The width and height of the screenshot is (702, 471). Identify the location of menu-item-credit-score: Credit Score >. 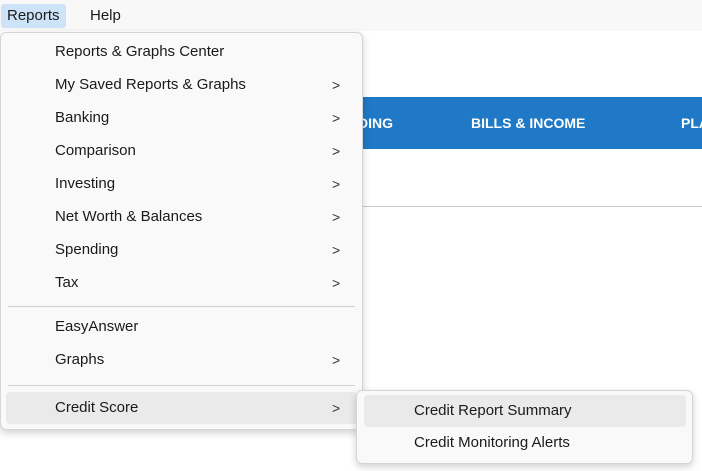
(181, 408).